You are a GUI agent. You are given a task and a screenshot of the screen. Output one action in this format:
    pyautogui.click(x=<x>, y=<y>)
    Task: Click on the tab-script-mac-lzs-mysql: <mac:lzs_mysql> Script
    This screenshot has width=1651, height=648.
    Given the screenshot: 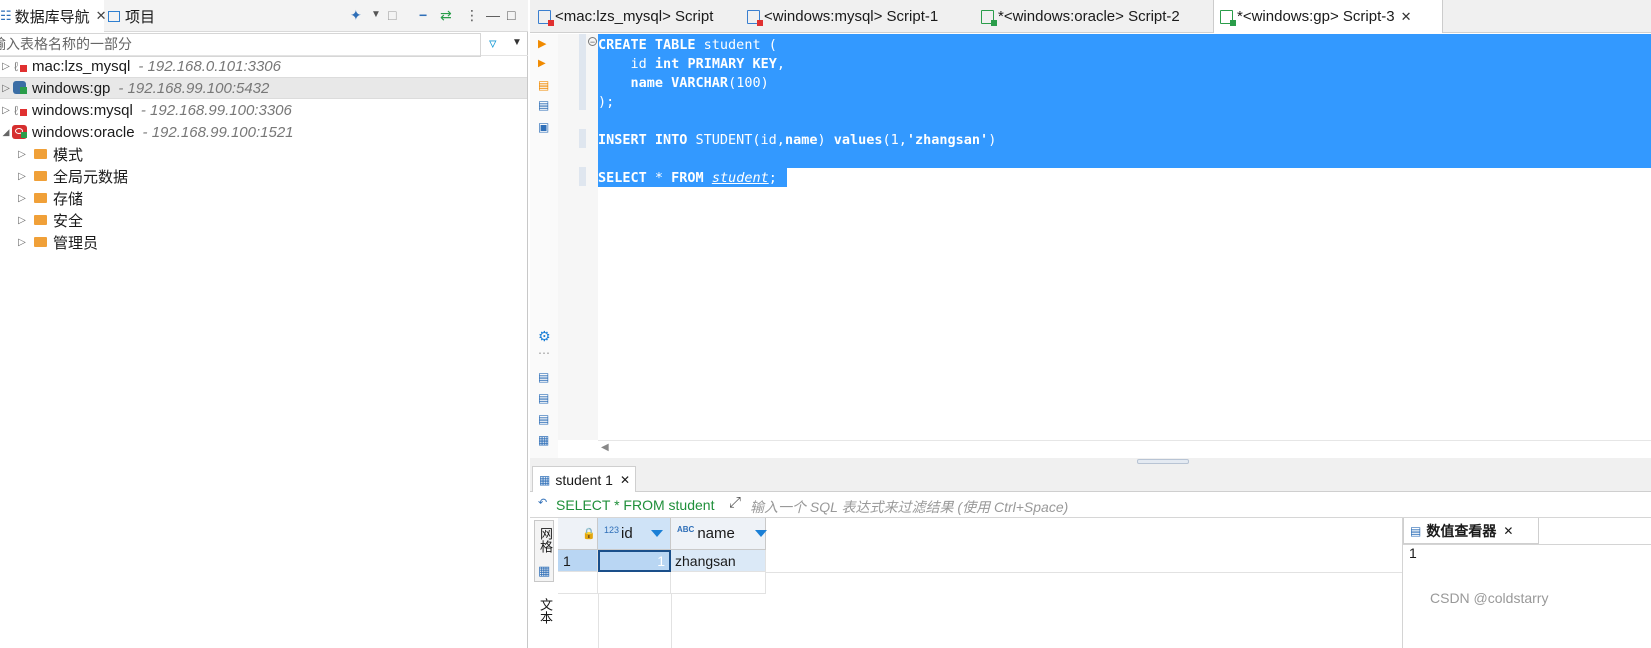 What is the action you would take?
    pyautogui.click(x=638, y=16)
    